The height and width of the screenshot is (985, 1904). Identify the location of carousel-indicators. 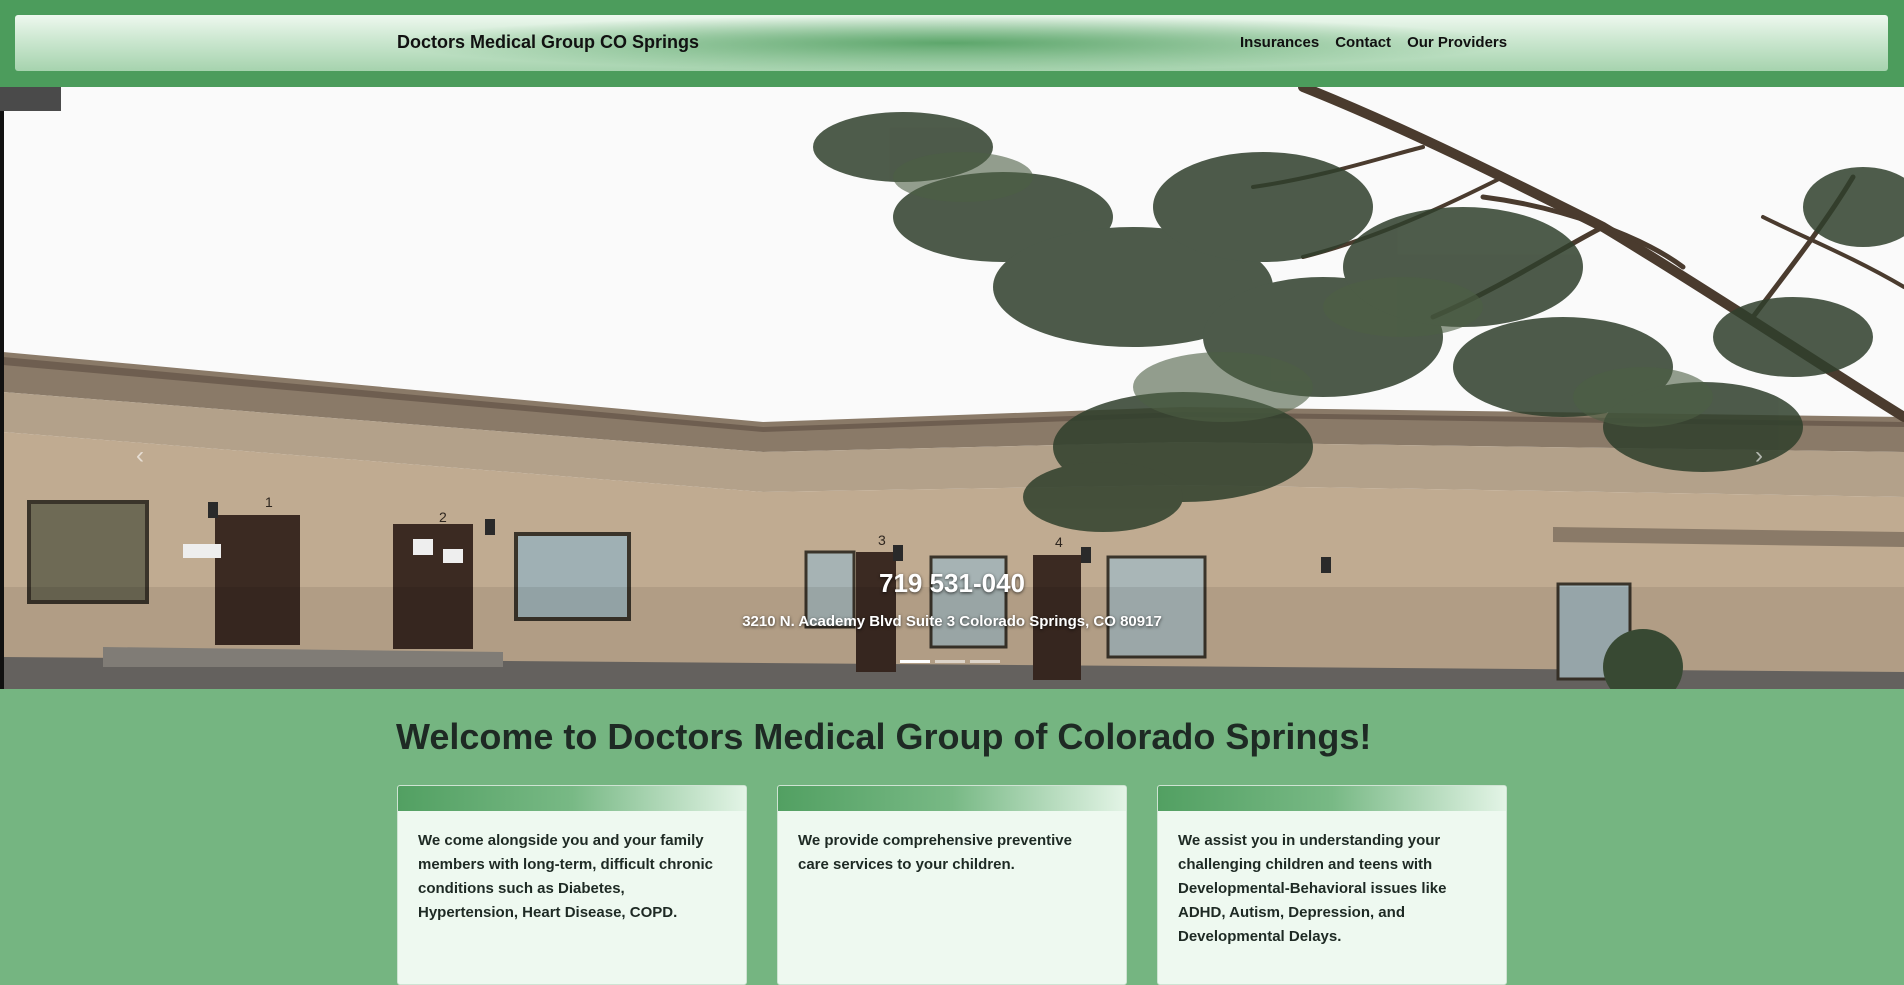
(950, 661).